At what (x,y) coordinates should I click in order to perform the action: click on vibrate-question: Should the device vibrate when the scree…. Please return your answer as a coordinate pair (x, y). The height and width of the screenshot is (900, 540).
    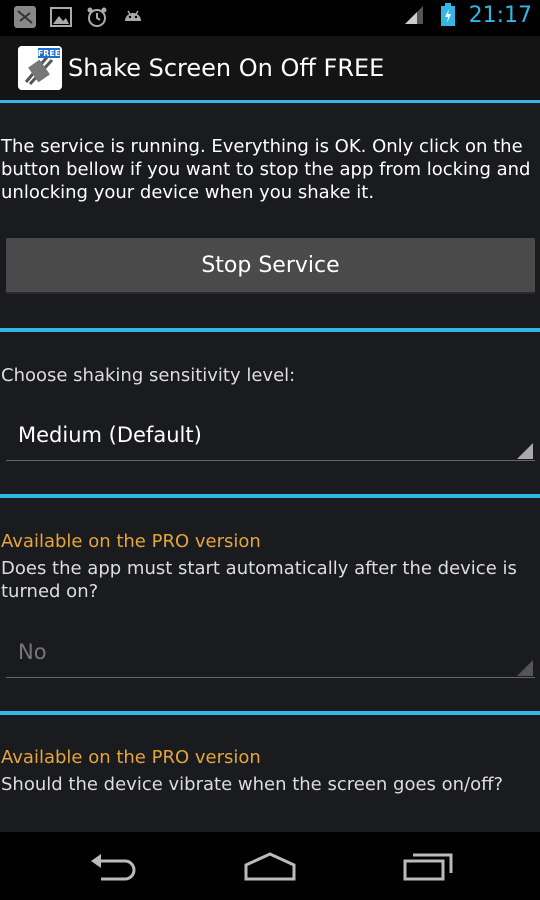
    Looking at the image, I should click on (252, 784).